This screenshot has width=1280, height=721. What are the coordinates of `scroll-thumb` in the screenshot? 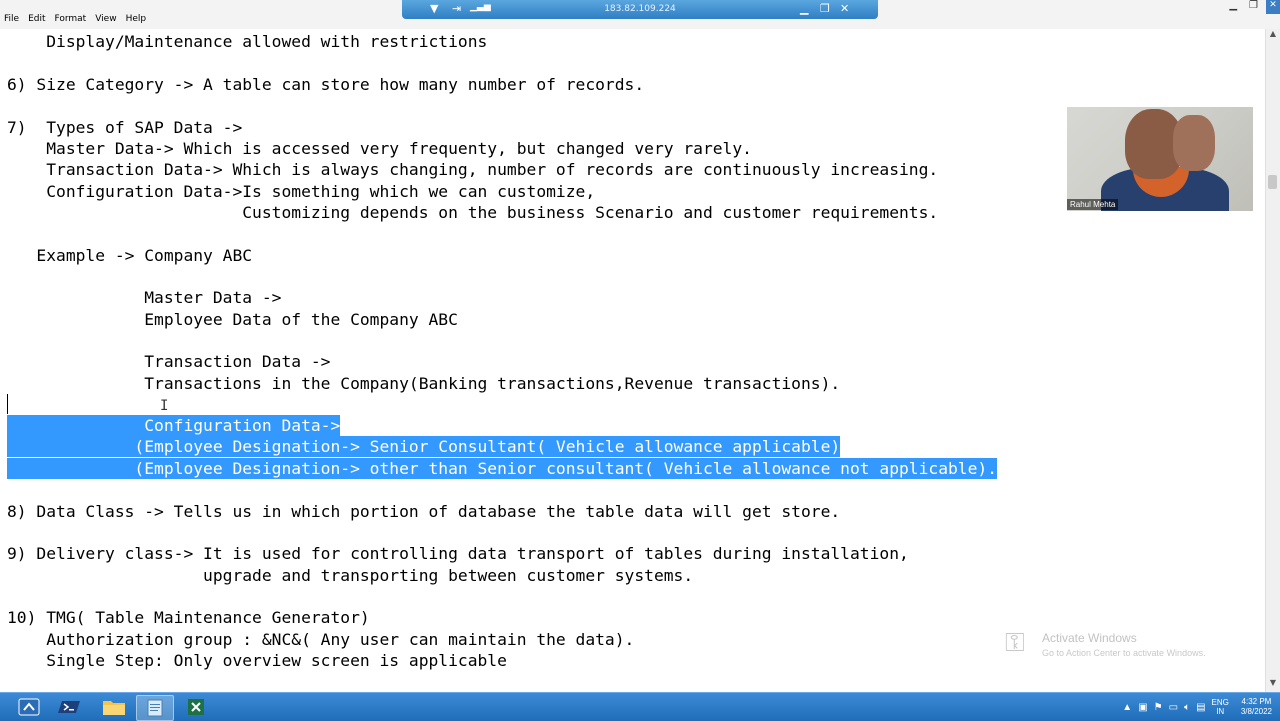 It's located at (1272, 182).